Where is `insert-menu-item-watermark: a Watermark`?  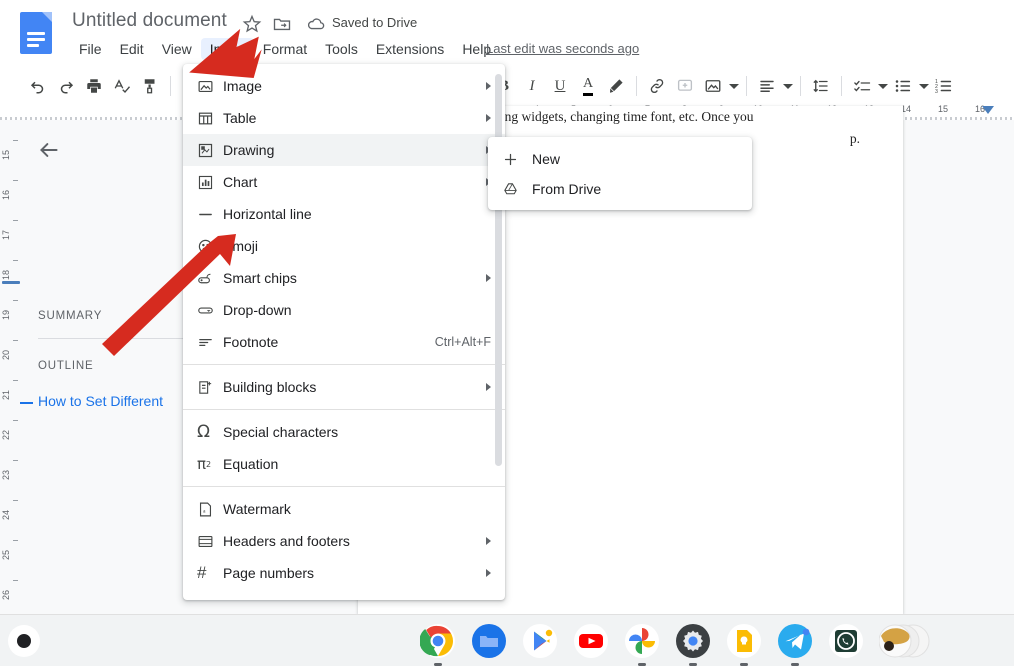
insert-menu-item-watermark: a Watermark is located at coordinates (344, 509).